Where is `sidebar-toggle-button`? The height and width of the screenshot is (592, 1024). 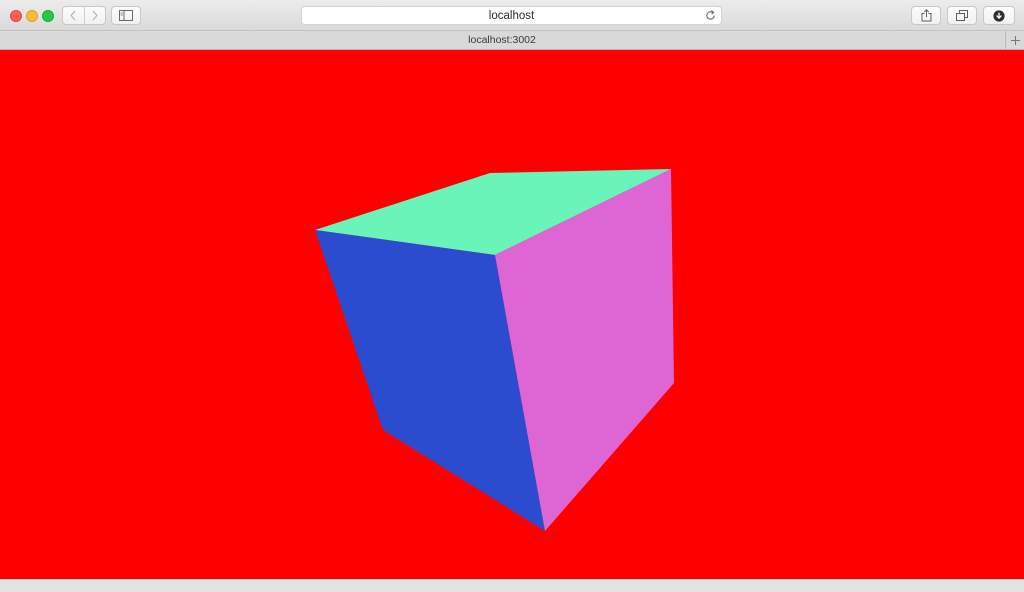 sidebar-toggle-button is located at coordinates (126, 15).